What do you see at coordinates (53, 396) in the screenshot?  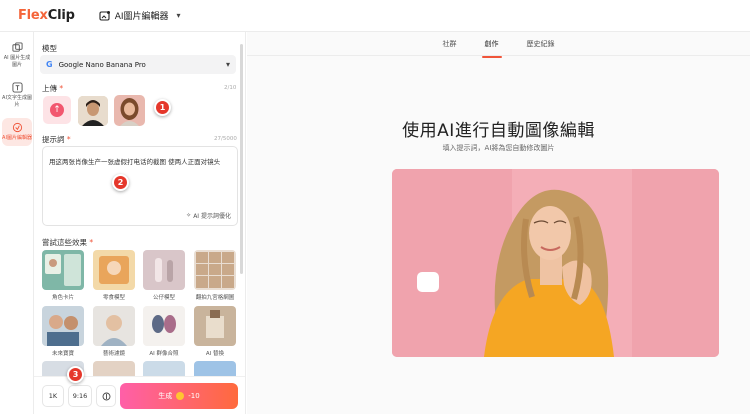 I see `resolution-button: 1K` at bounding box center [53, 396].